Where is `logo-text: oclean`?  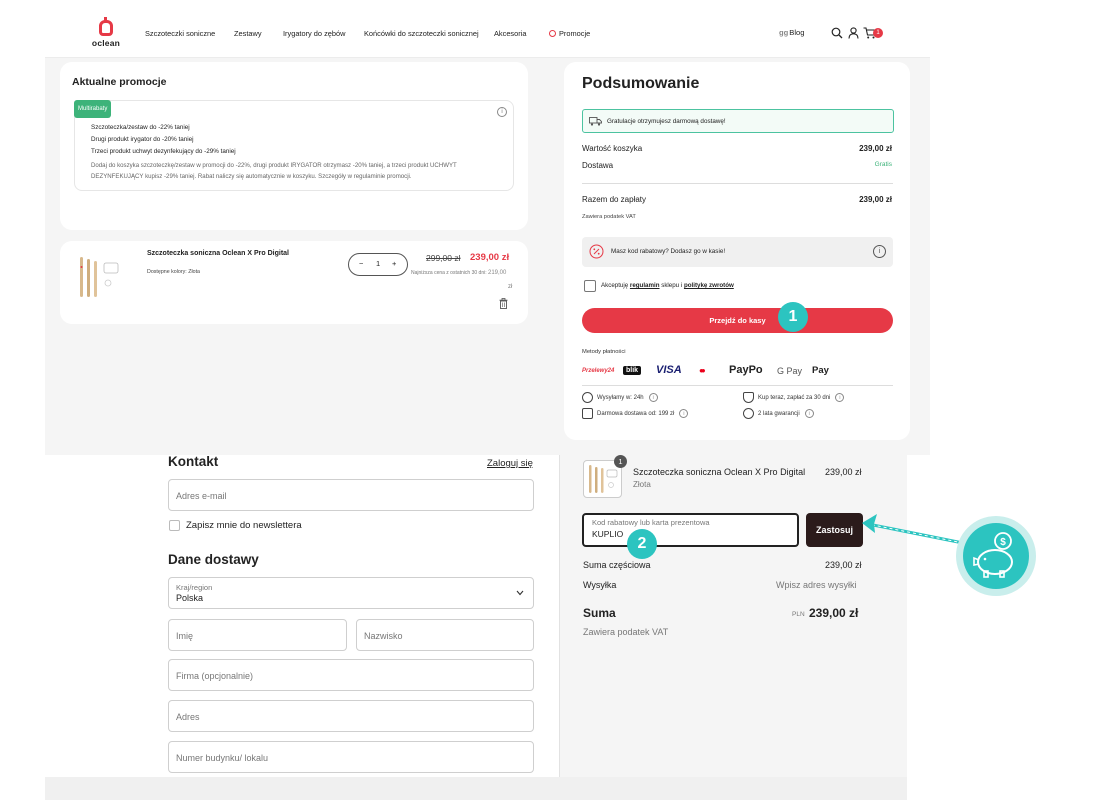 logo-text: oclean is located at coordinates (106, 43).